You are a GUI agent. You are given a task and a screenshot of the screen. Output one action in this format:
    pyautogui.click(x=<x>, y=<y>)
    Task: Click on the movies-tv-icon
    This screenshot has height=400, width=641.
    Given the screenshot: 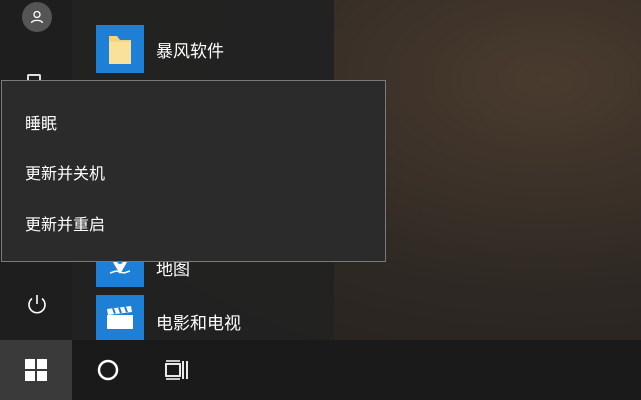 What is the action you would take?
    pyautogui.click(x=120, y=317)
    